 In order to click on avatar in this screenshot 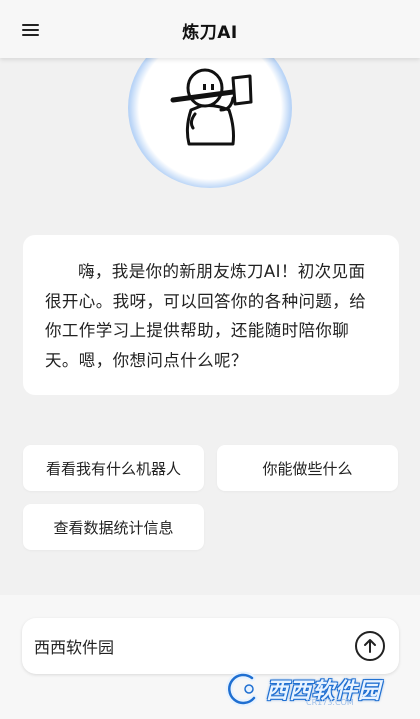, I will do `click(210, 103)`.